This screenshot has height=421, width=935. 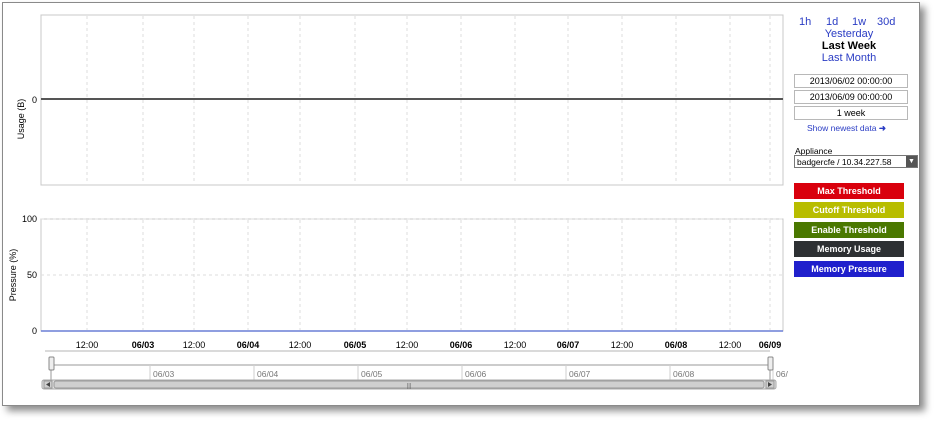 What do you see at coordinates (34, 331) in the screenshot?
I see `pressure-y-tick: 0` at bounding box center [34, 331].